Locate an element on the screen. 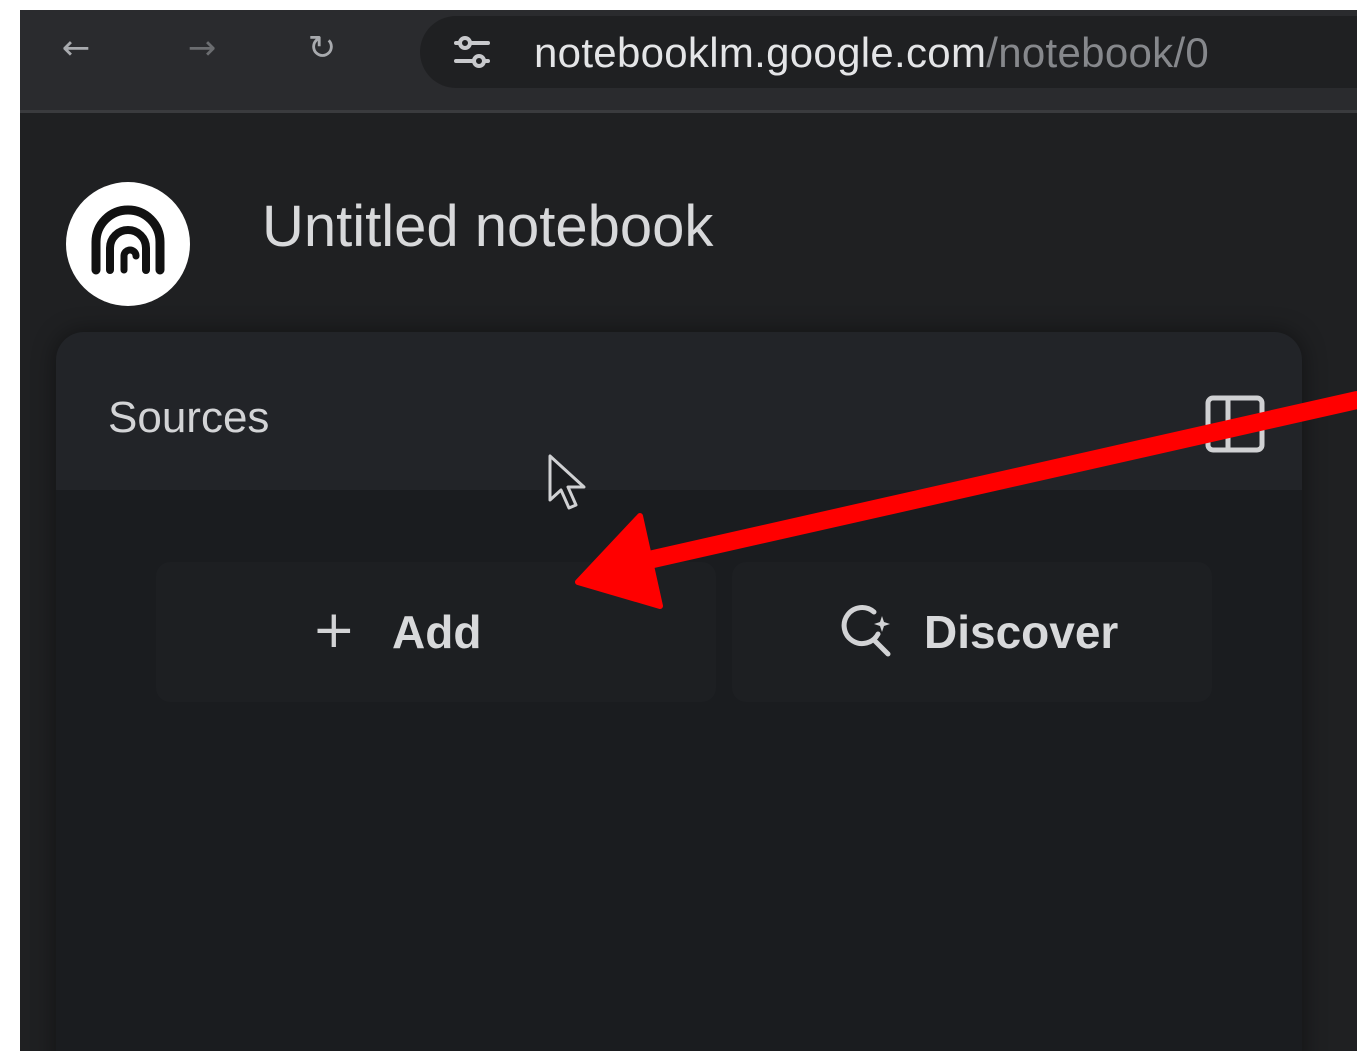  discover-sources-button: Discover is located at coordinates (972, 632).